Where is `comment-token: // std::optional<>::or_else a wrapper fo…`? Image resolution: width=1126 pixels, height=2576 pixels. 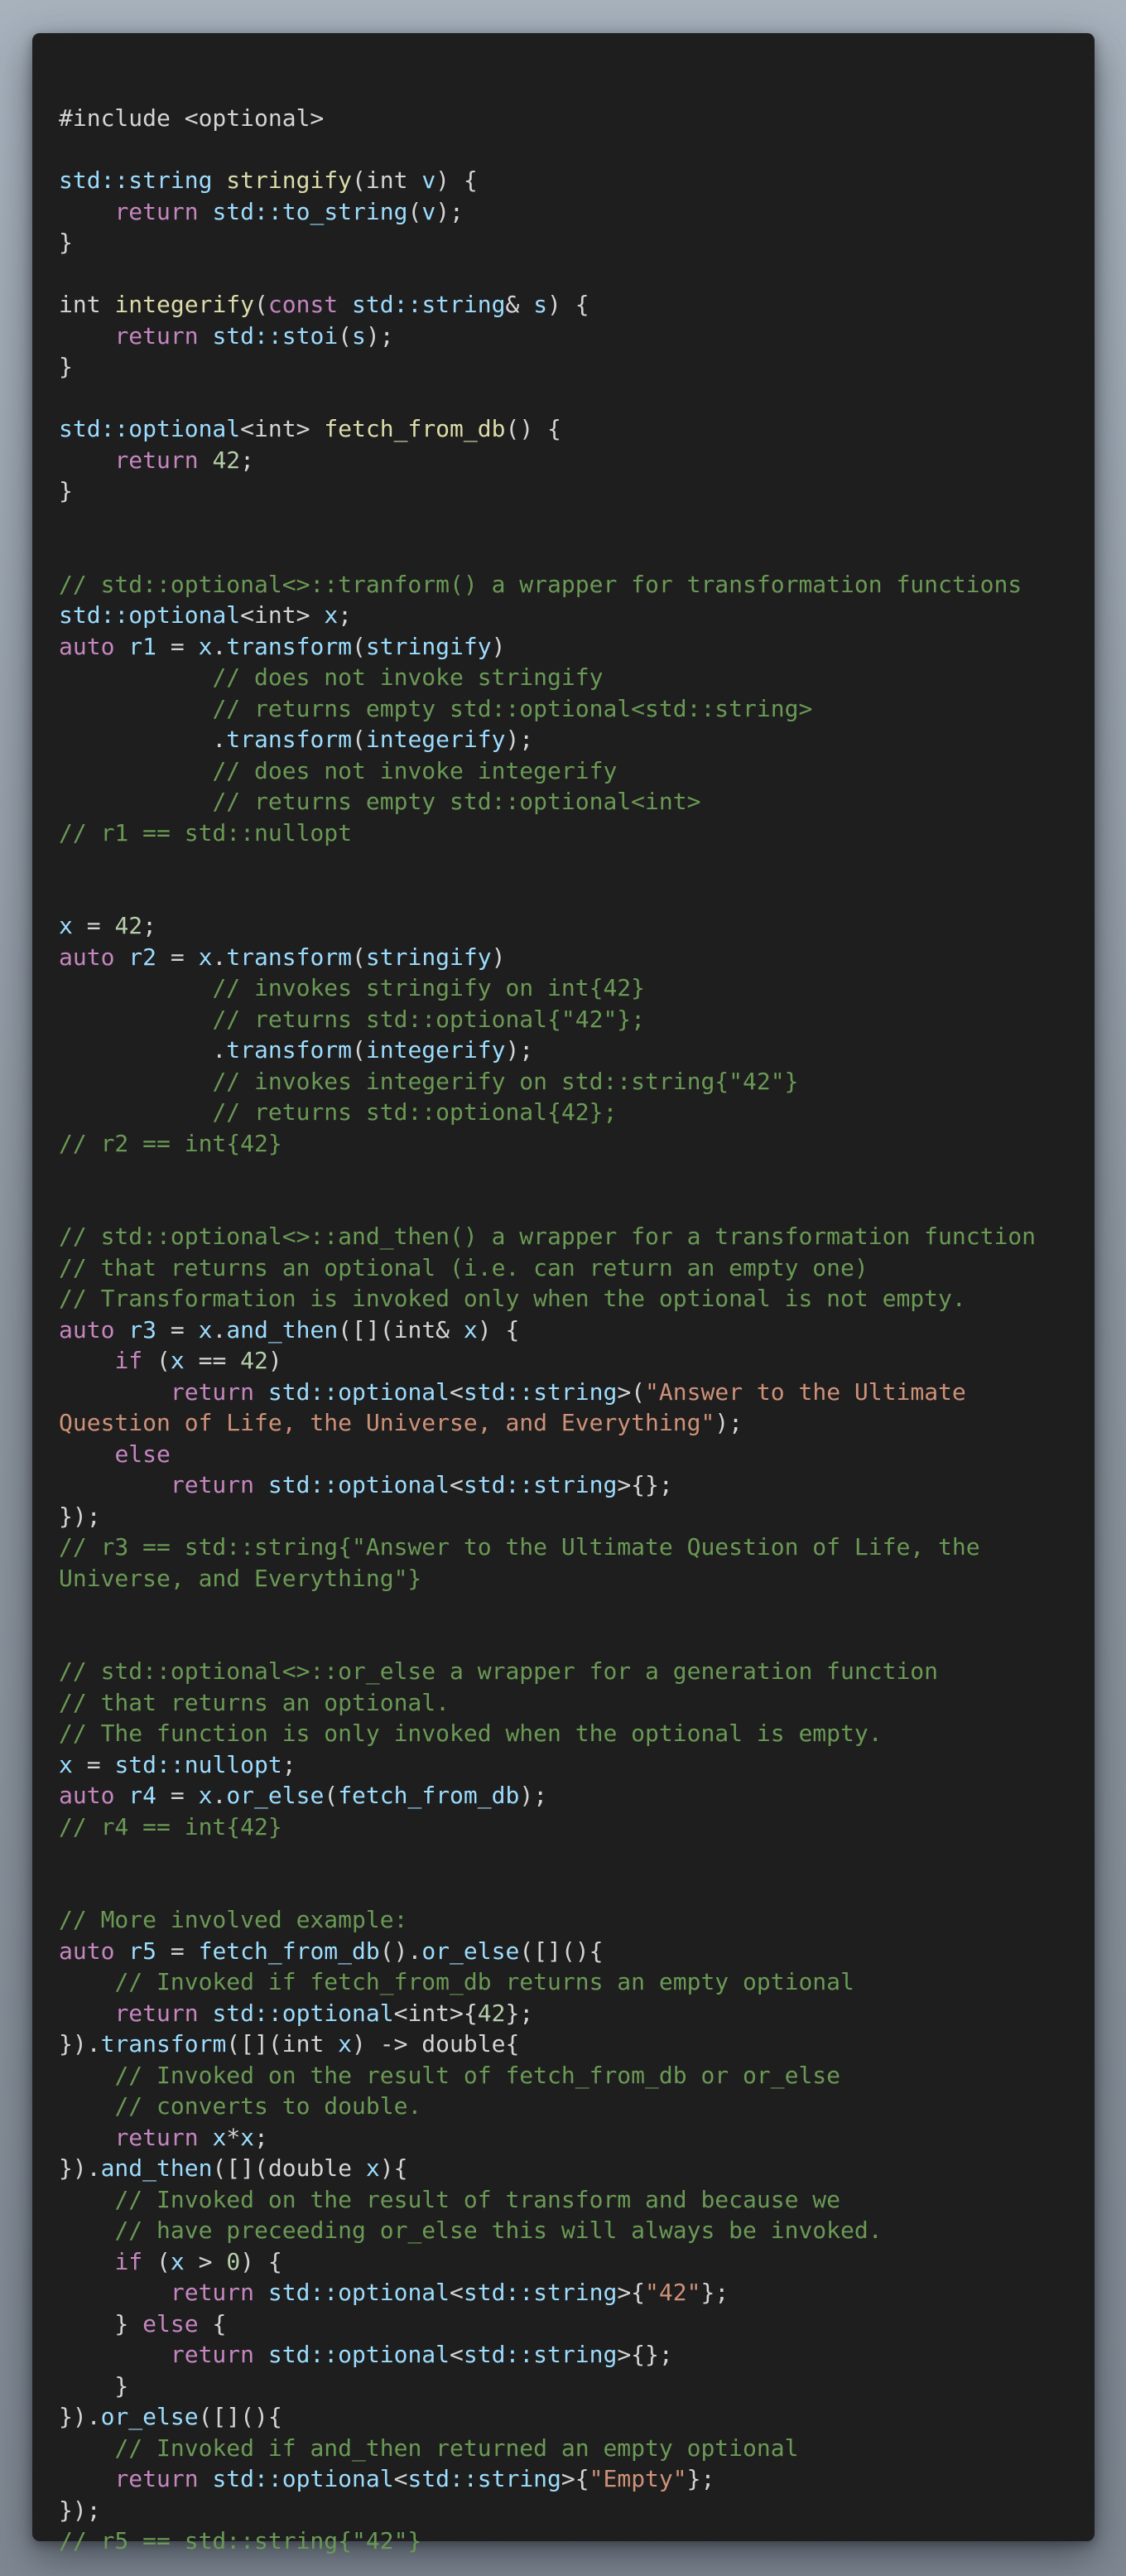
comment-token: // std::optional<>::or_else a wrapper fo… is located at coordinates (499, 1671).